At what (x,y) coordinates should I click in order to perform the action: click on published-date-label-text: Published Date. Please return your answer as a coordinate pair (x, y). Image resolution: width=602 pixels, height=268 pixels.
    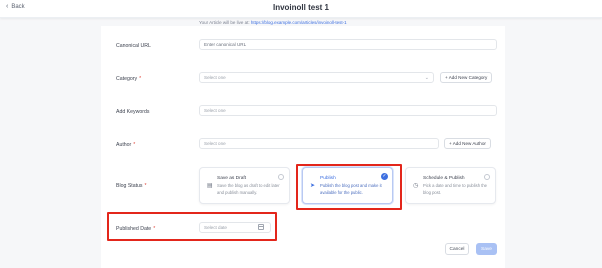
    Looking at the image, I should click on (134, 229).